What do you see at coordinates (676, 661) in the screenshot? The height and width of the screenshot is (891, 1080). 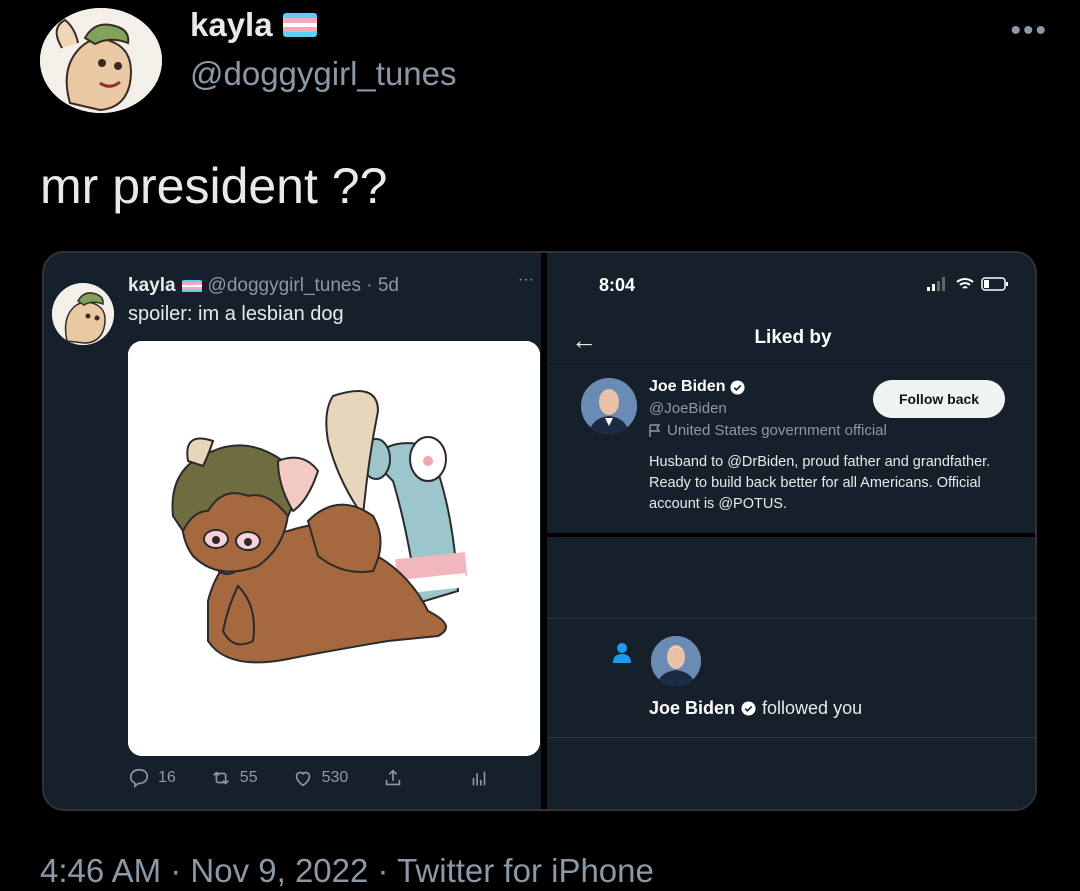 I see `notification-avatar` at bounding box center [676, 661].